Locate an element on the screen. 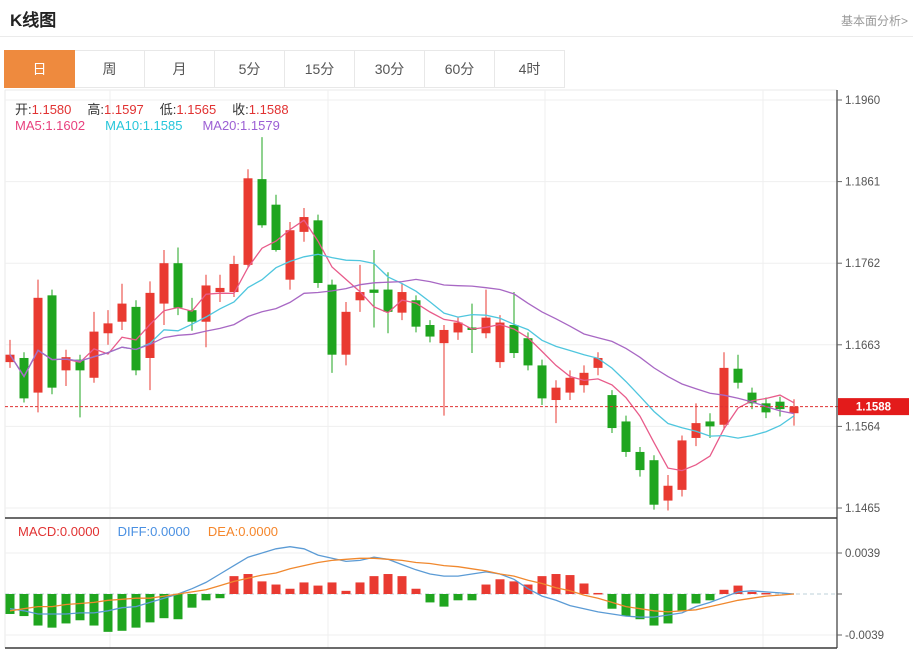 The height and width of the screenshot is (650, 913). readout-item: DEA:0.0000 is located at coordinates (243, 531).